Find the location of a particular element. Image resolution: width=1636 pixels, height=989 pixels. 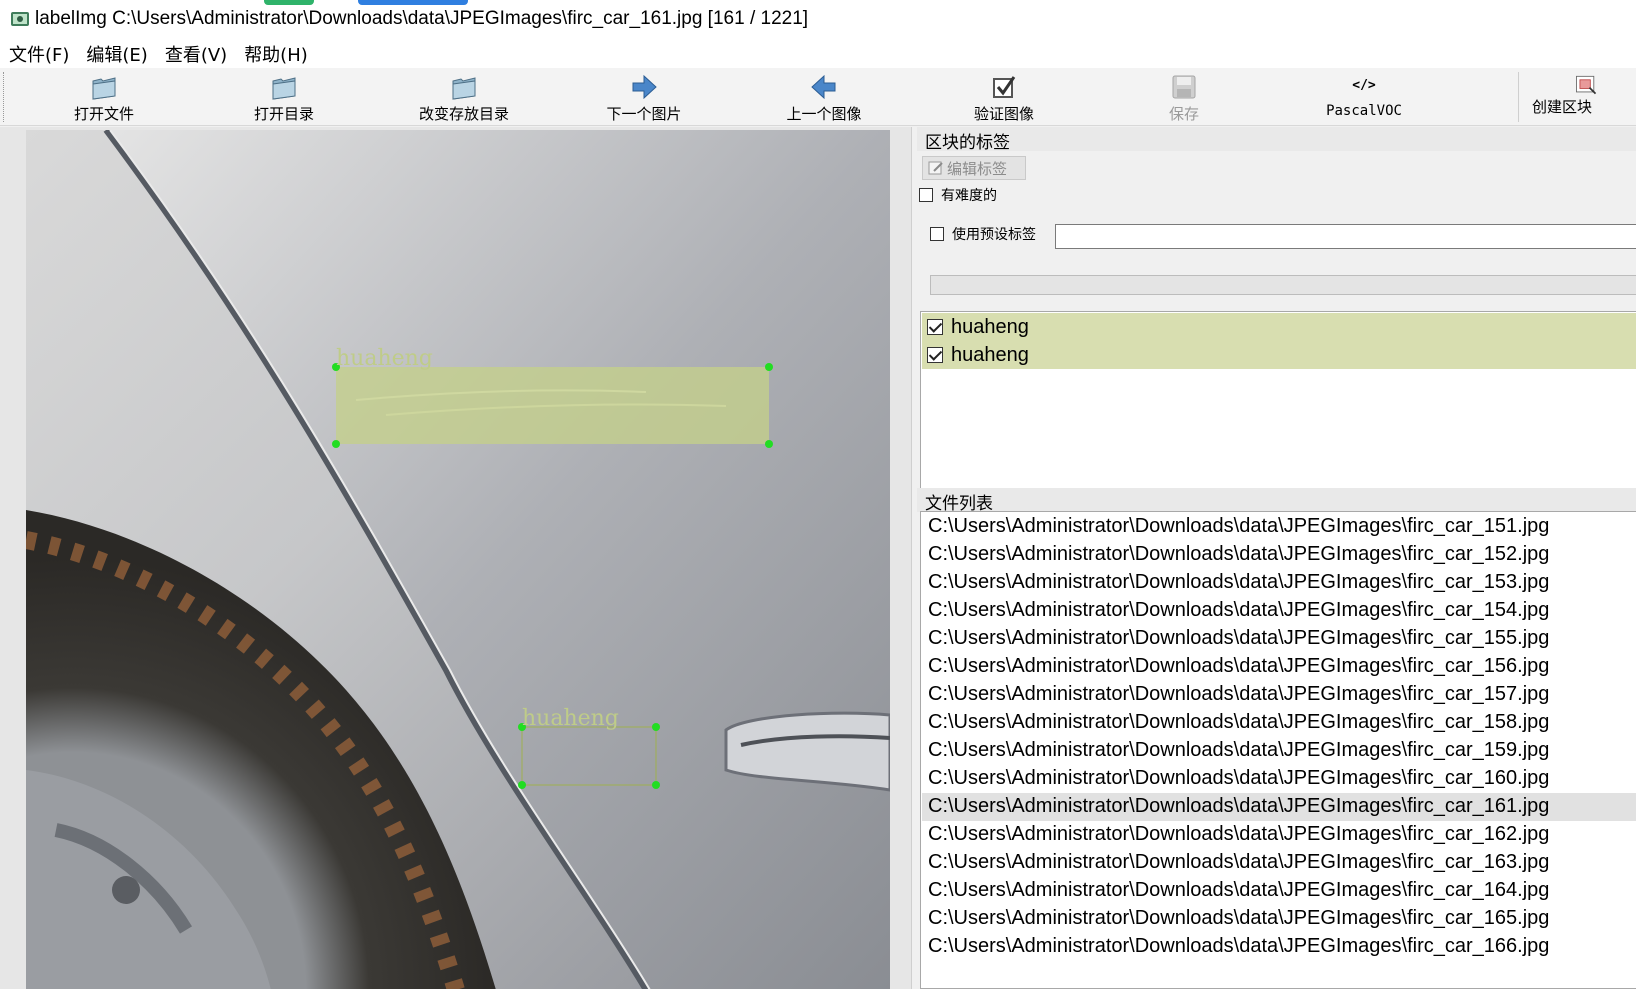

use-default-label-checkbox is located at coordinates (937, 234).